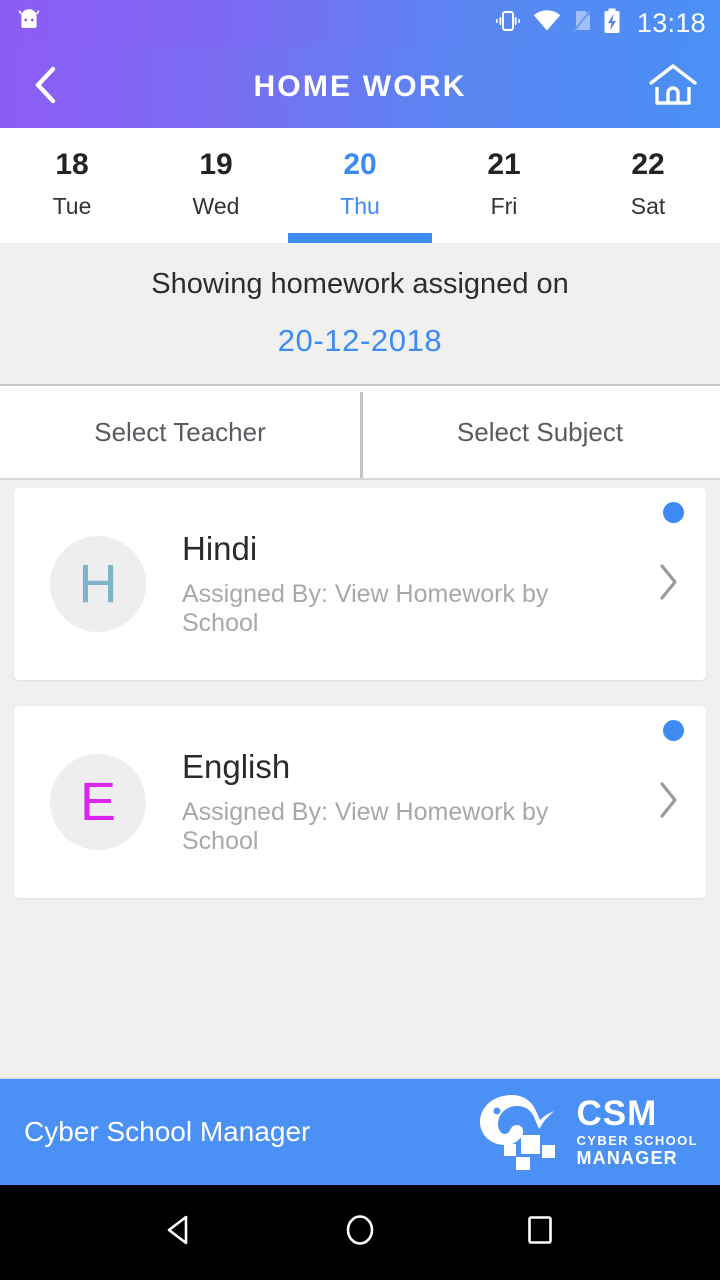  I want to click on date-number: 20, so click(360, 164).